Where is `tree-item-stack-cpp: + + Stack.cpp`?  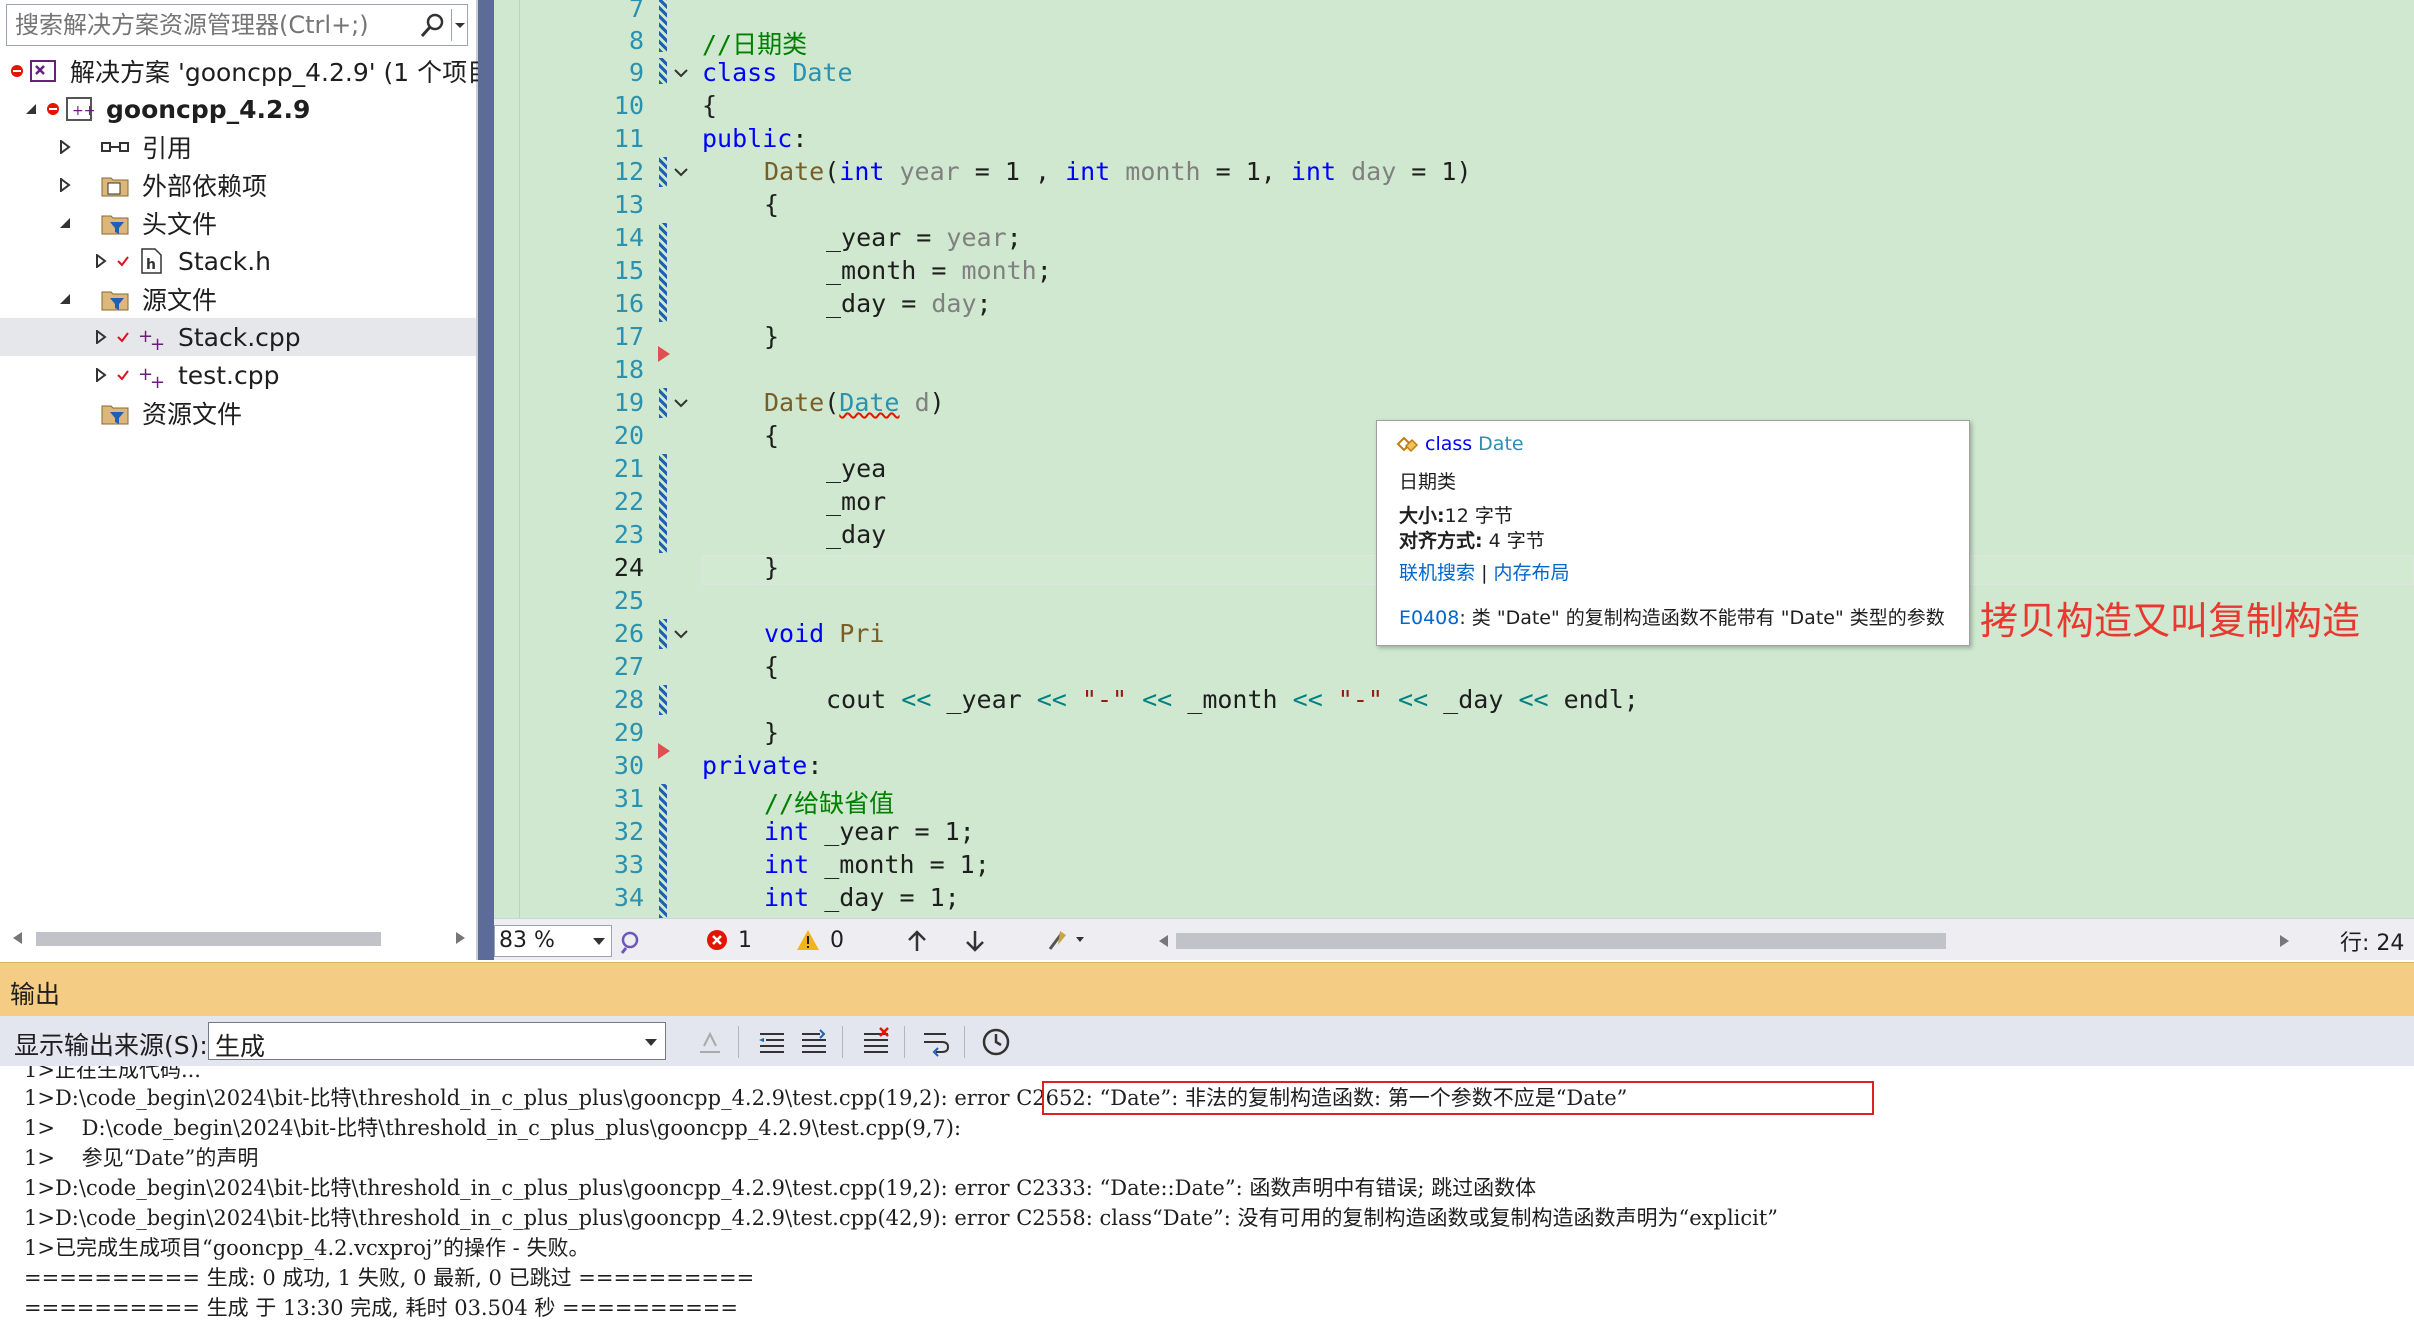 tree-item-stack-cpp: + + Stack.cpp is located at coordinates (238, 337).